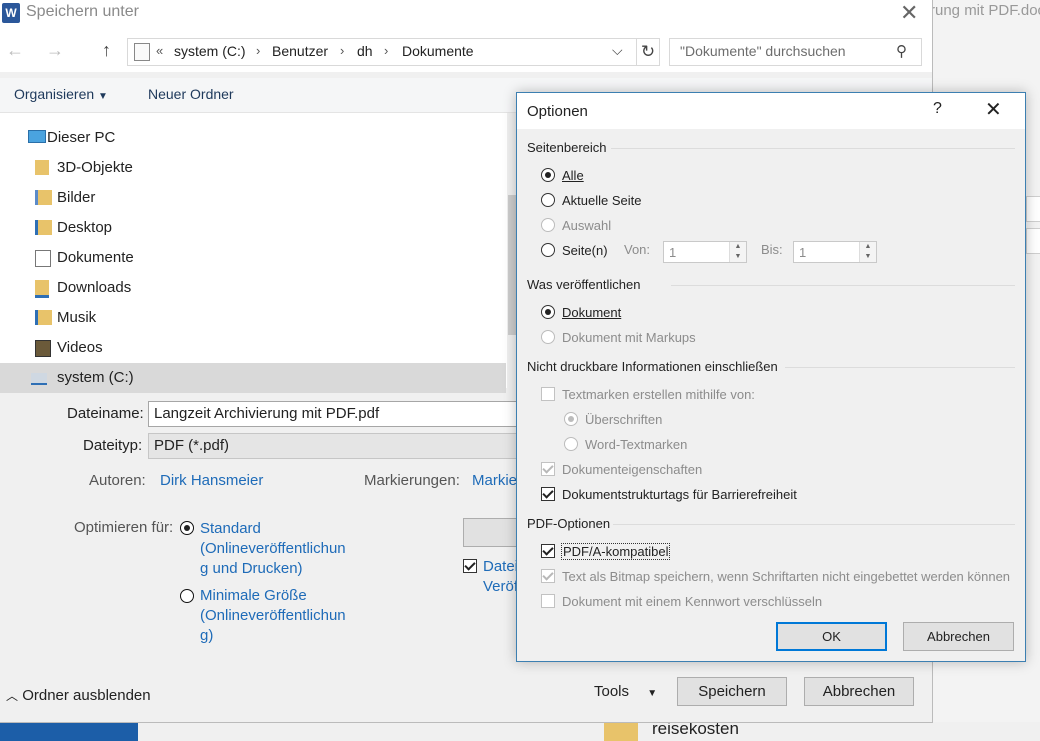  I want to click on overflow-chevron-icon: «, so click(159, 50).